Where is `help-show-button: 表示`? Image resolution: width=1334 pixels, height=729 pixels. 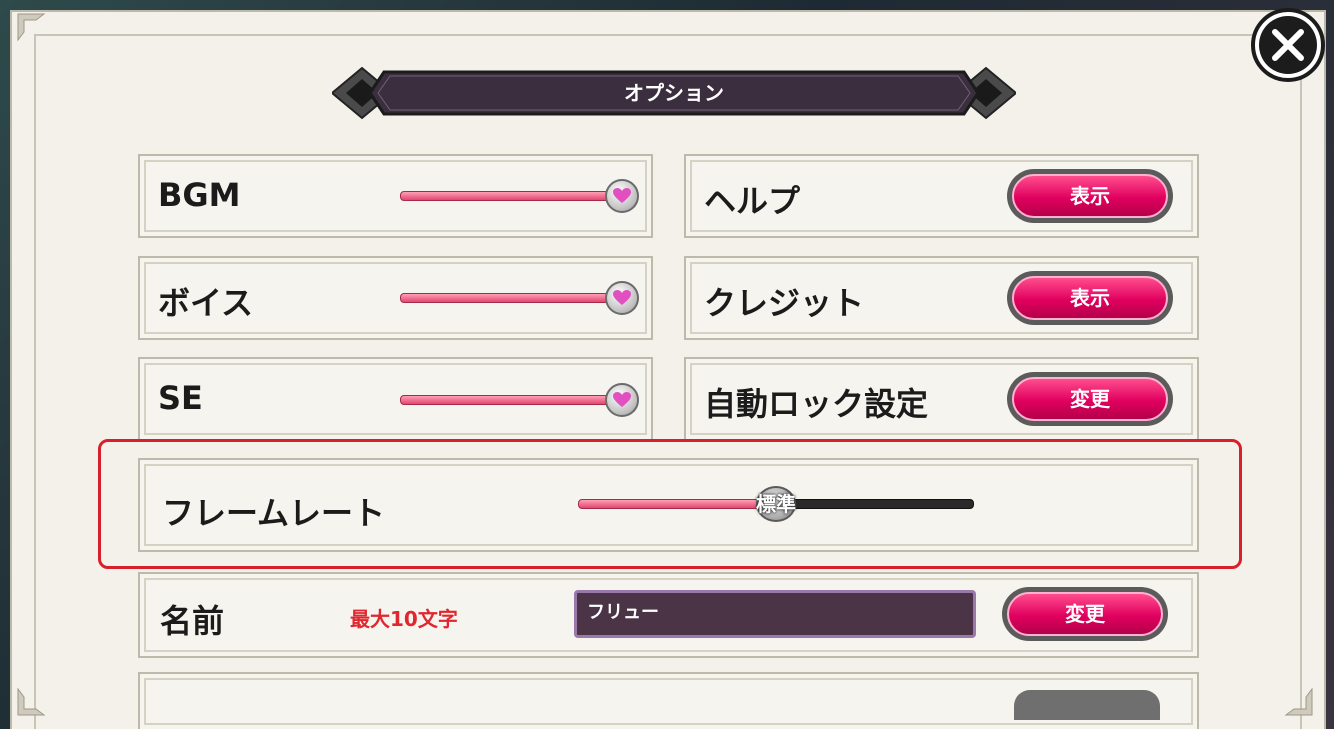 help-show-button: 表示 is located at coordinates (1090, 196).